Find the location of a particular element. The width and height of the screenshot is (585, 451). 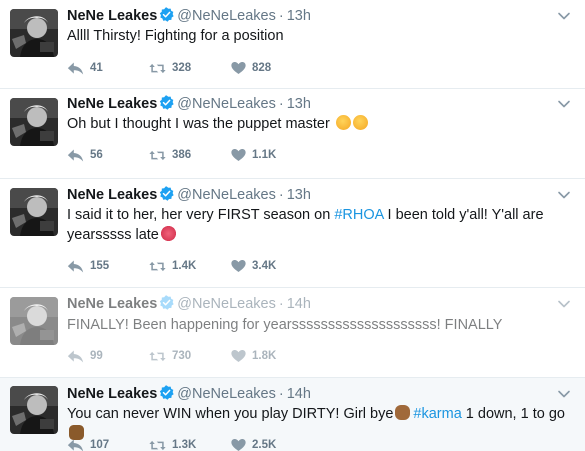

reply-count: 99 is located at coordinates (96, 356).